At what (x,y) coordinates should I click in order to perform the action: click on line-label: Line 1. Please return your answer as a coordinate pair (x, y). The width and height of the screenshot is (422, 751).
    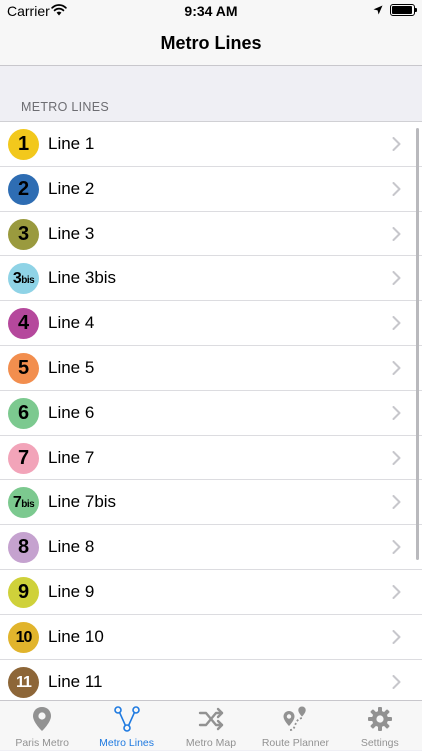
    Looking at the image, I should click on (71, 143).